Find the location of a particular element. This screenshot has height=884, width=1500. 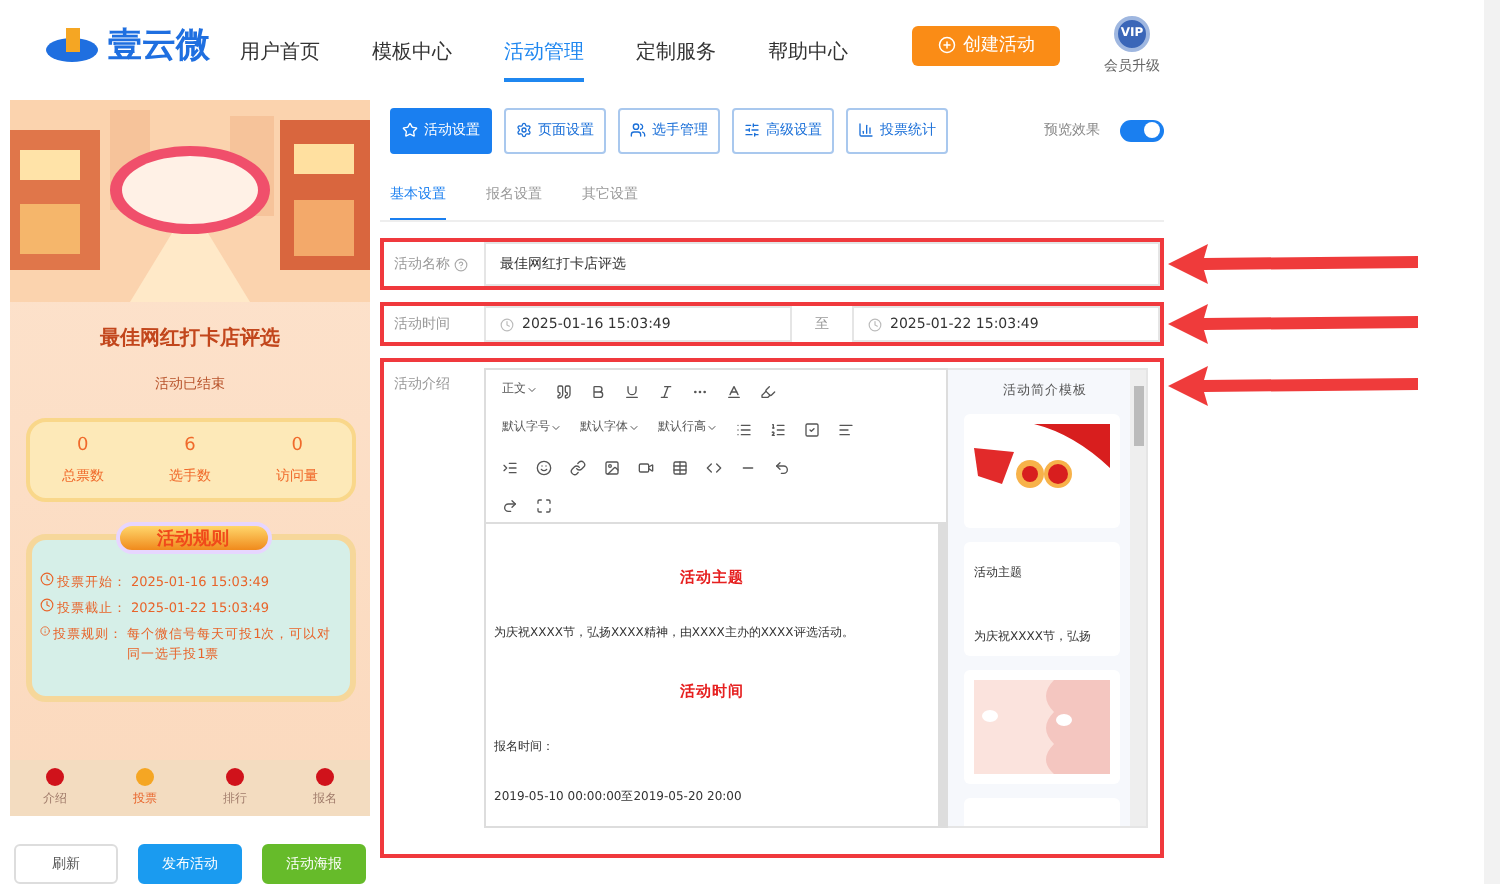

rules-title: 活动规则 is located at coordinates (193, 538).